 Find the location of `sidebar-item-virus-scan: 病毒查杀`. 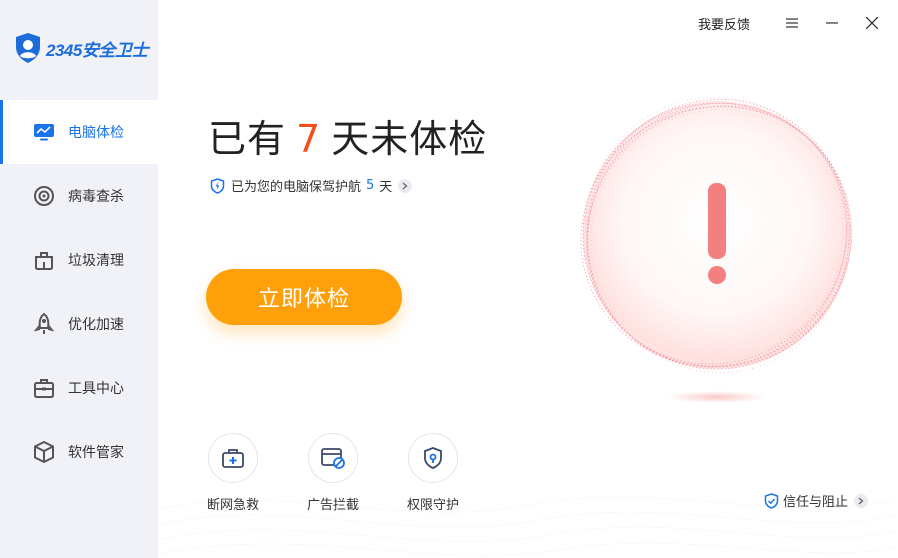

sidebar-item-virus-scan: 病毒查杀 is located at coordinates (79, 196).